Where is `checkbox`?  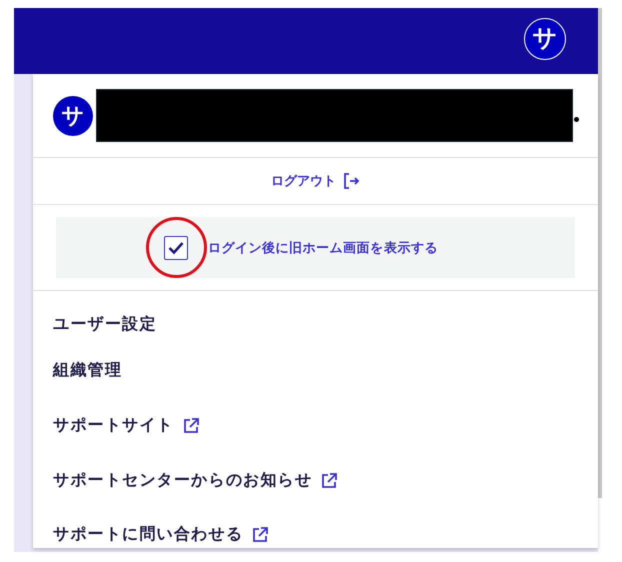
checkbox is located at coordinates (176, 248).